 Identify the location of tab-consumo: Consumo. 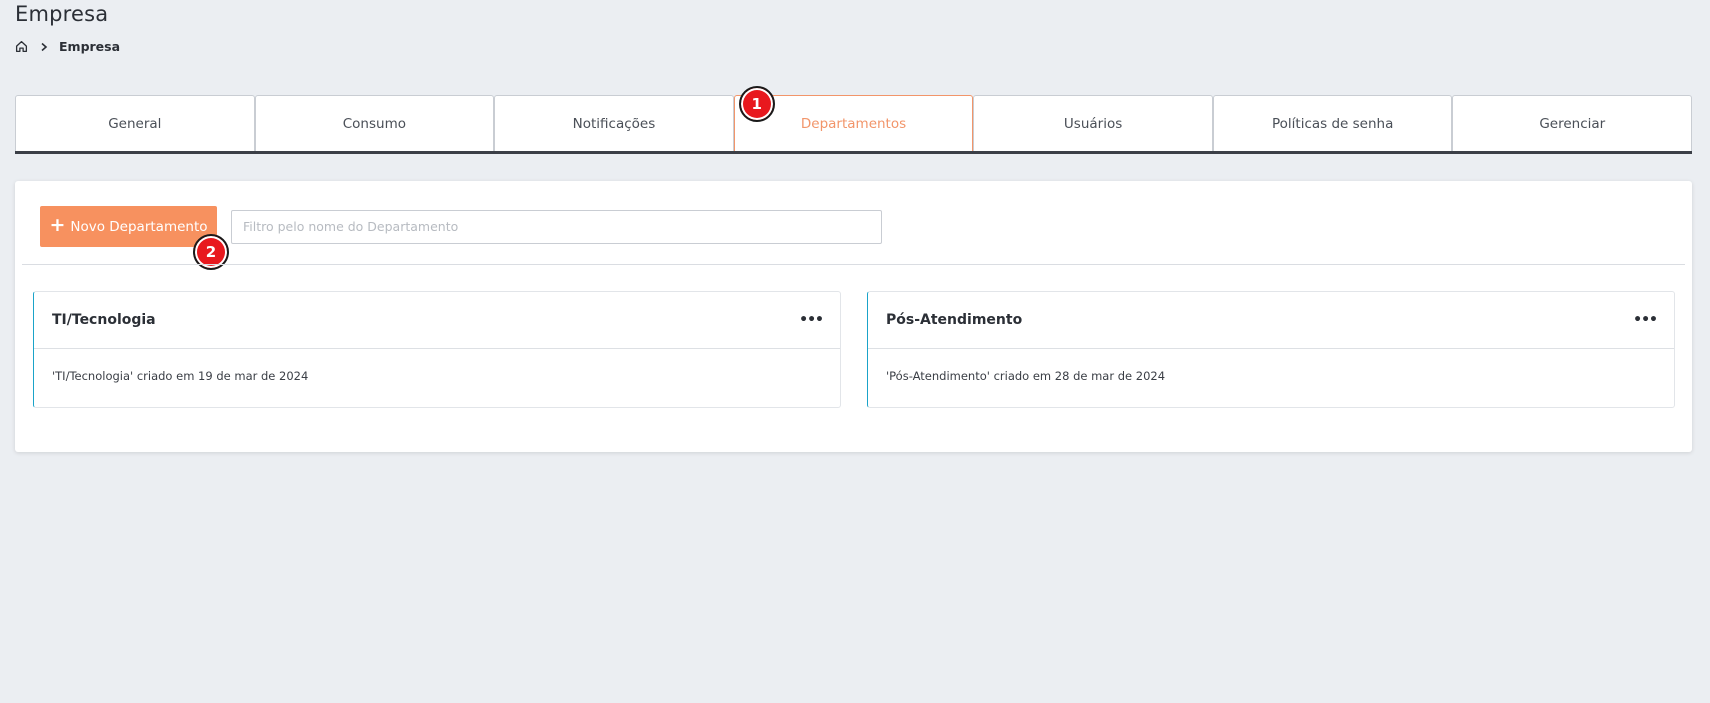
(374, 123).